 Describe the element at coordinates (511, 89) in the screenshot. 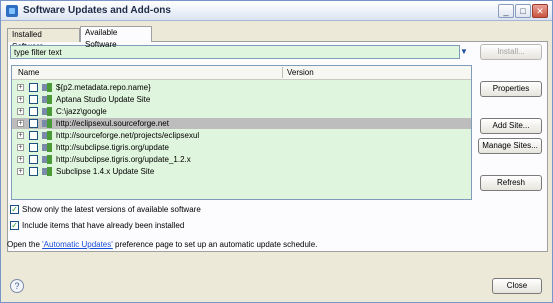

I see `properties-button: Properties` at that location.